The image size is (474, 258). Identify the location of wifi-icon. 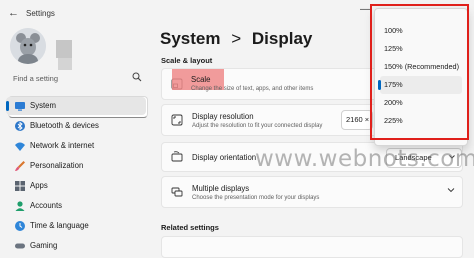
(20, 146).